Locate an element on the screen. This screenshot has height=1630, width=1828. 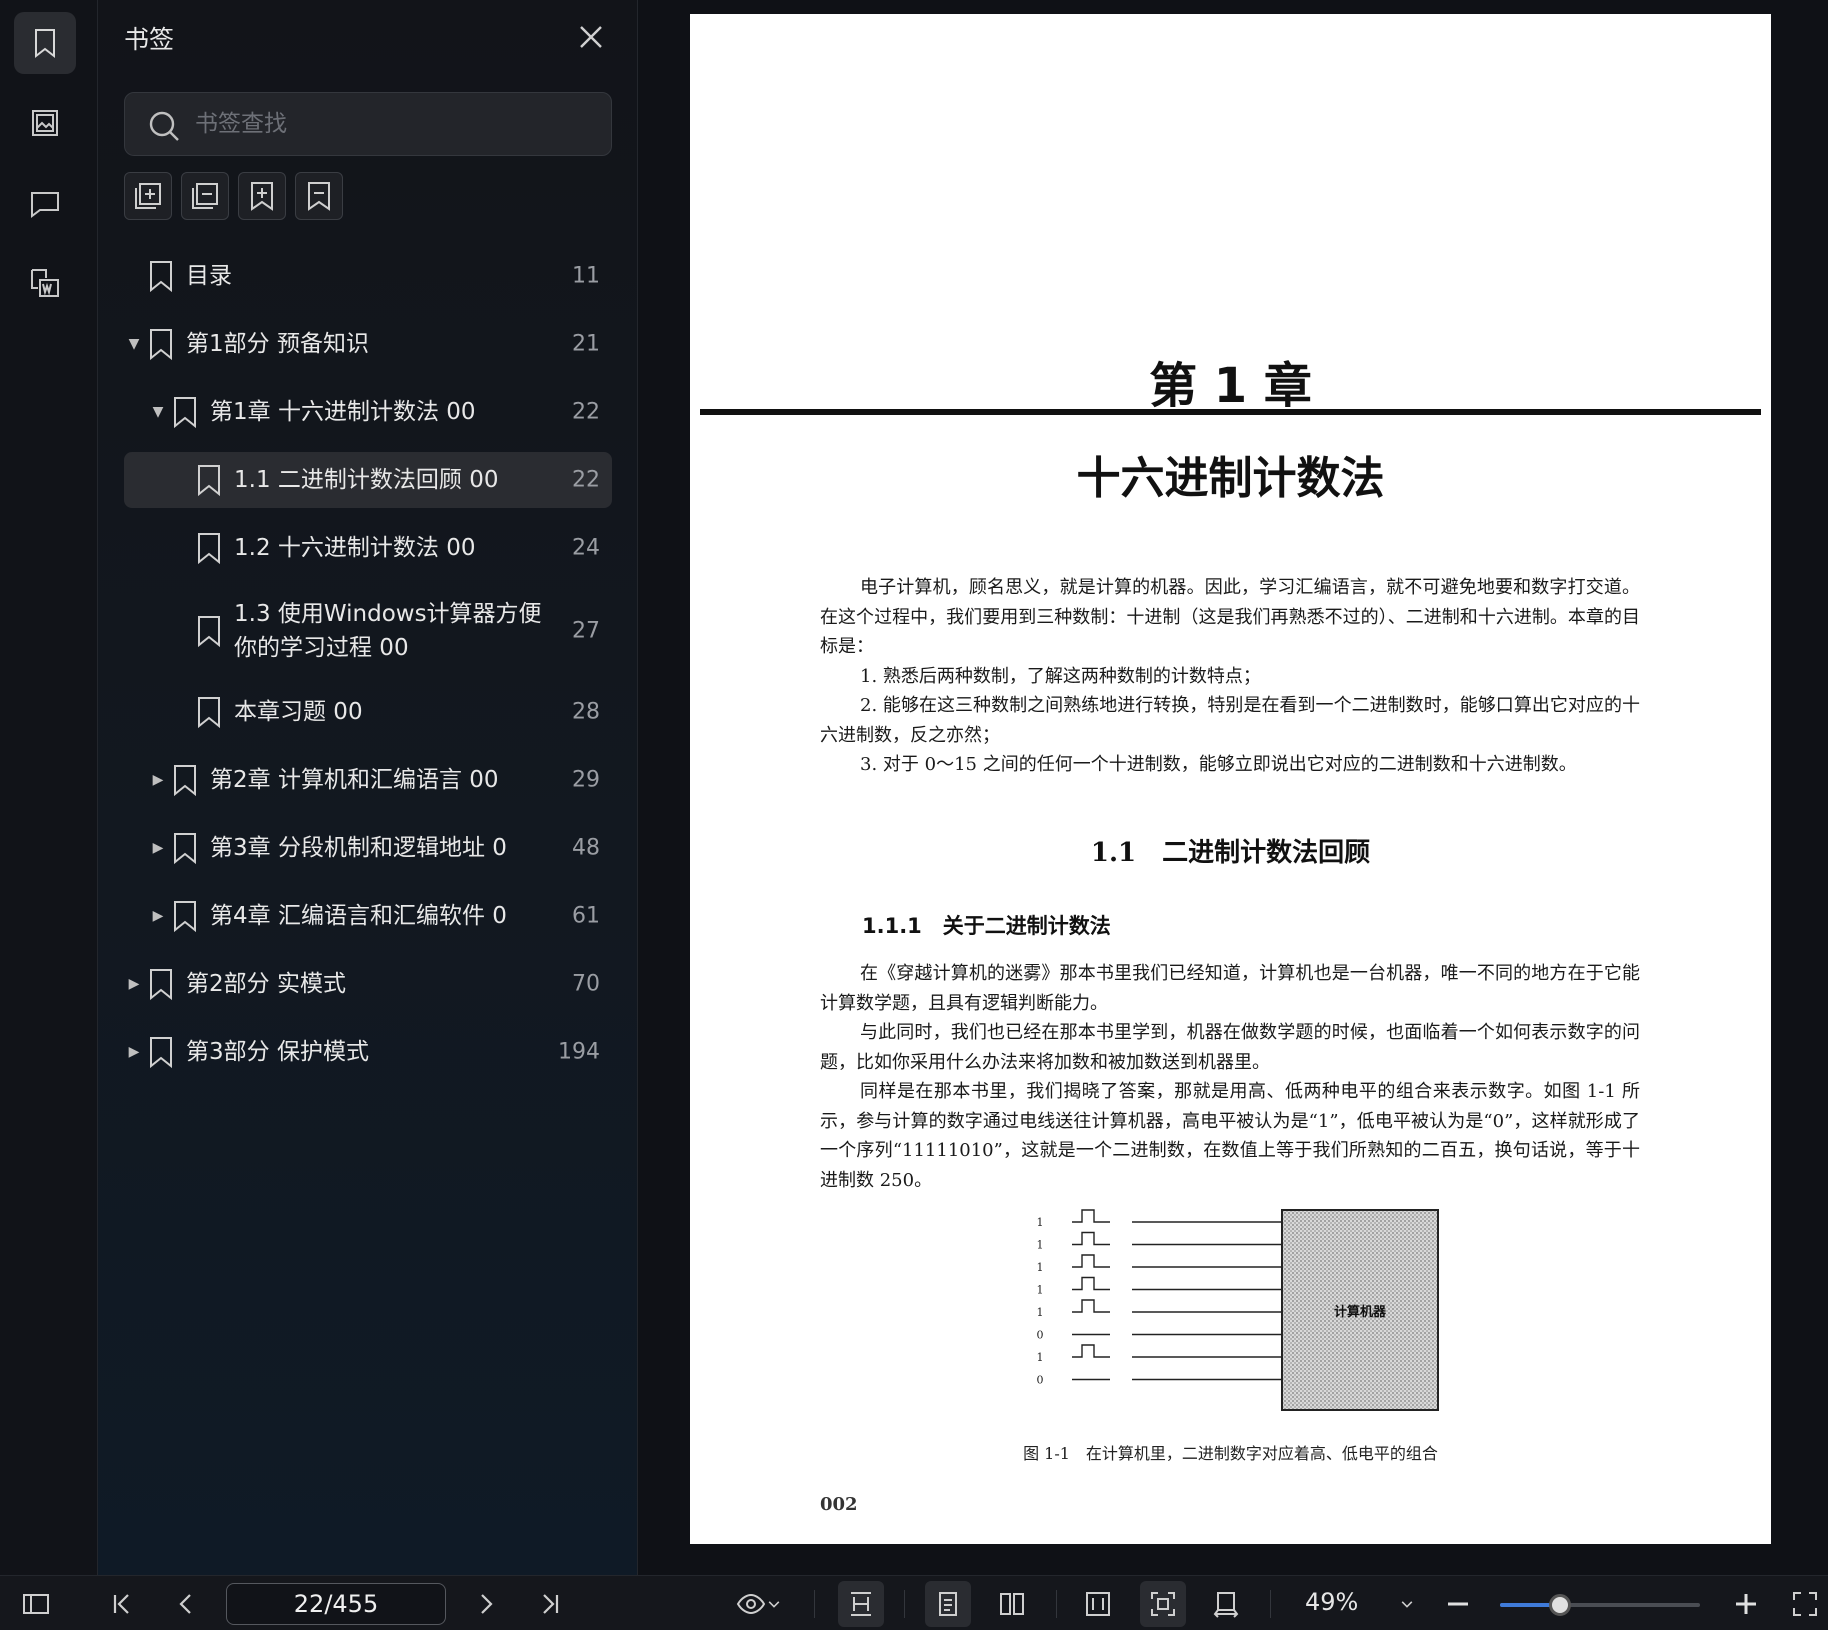
first-page-button is located at coordinates (122, 1604).